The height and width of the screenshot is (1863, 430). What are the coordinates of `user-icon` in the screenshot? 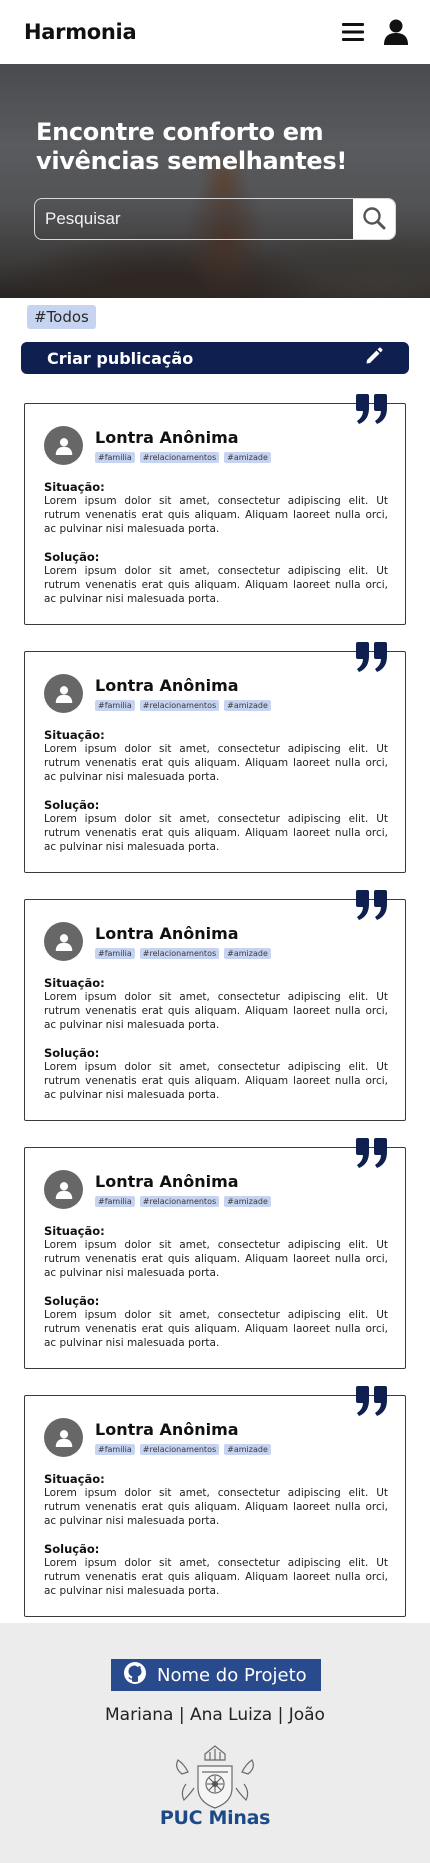 It's located at (396, 32).